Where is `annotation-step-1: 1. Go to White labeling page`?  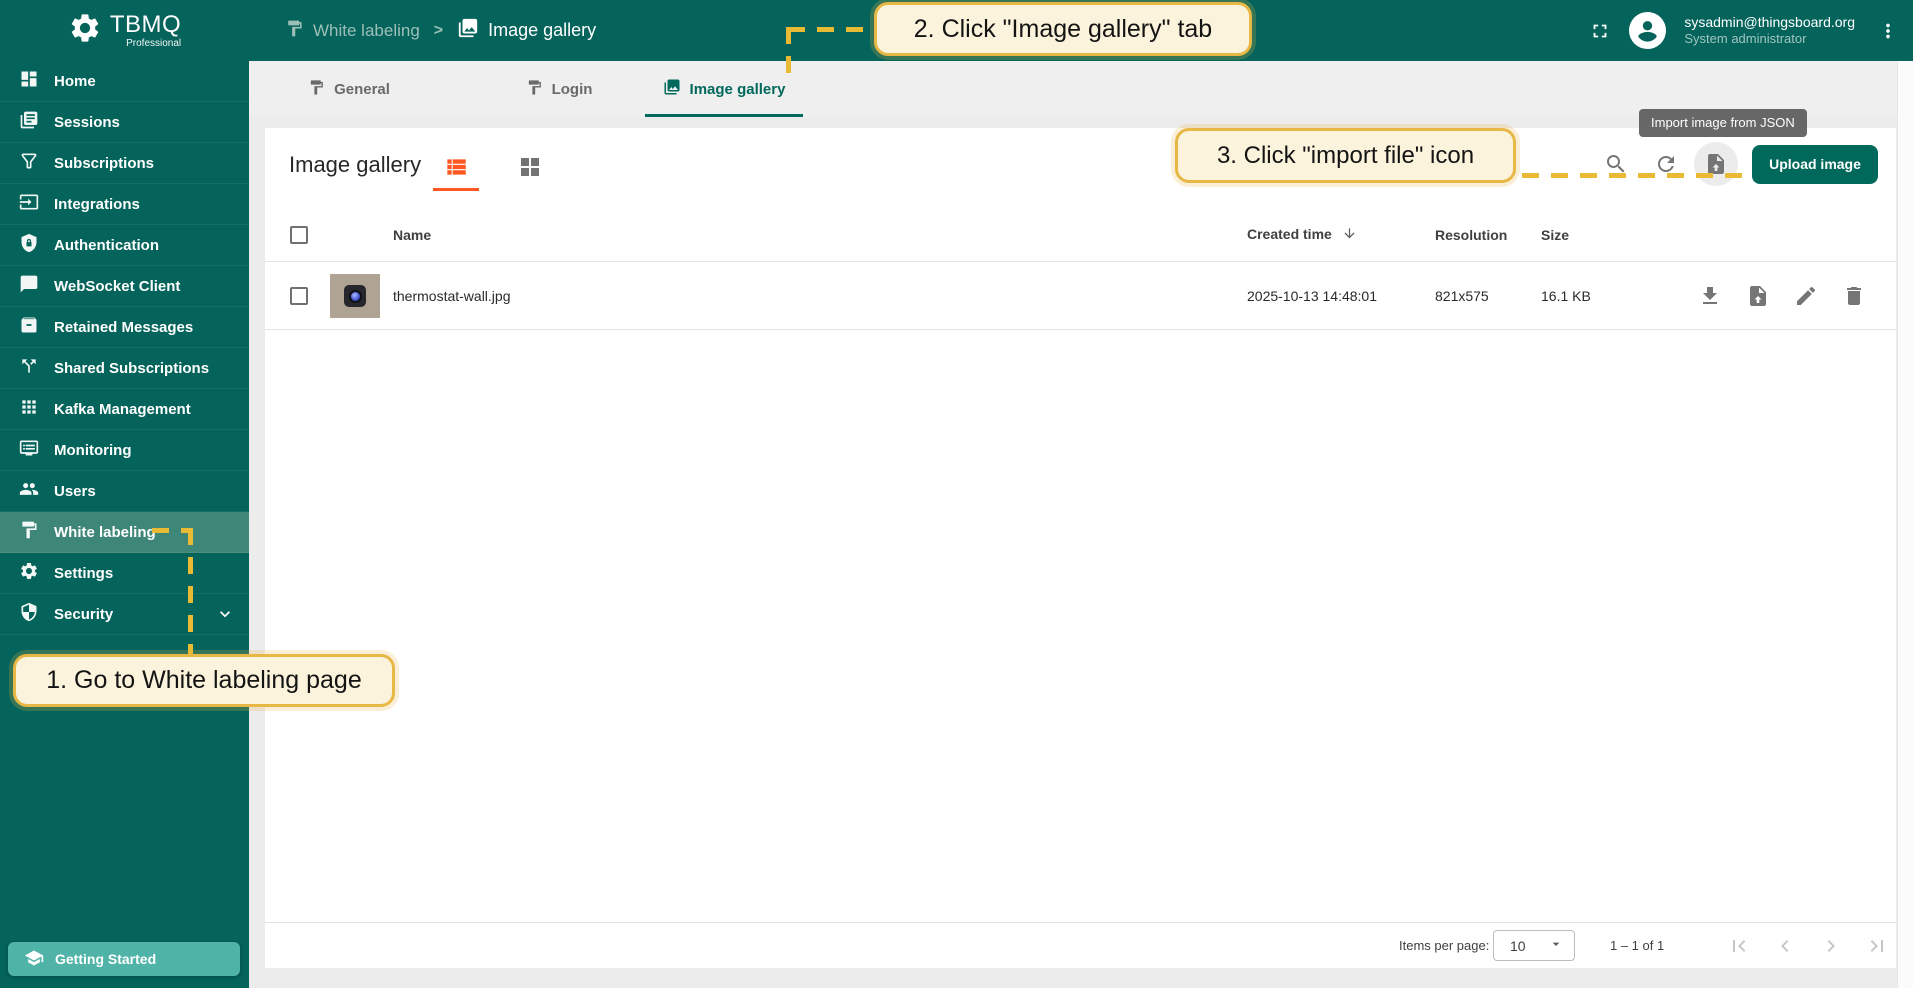 annotation-step-1: 1. Go to White labeling page is located at coordinates (204, 680).